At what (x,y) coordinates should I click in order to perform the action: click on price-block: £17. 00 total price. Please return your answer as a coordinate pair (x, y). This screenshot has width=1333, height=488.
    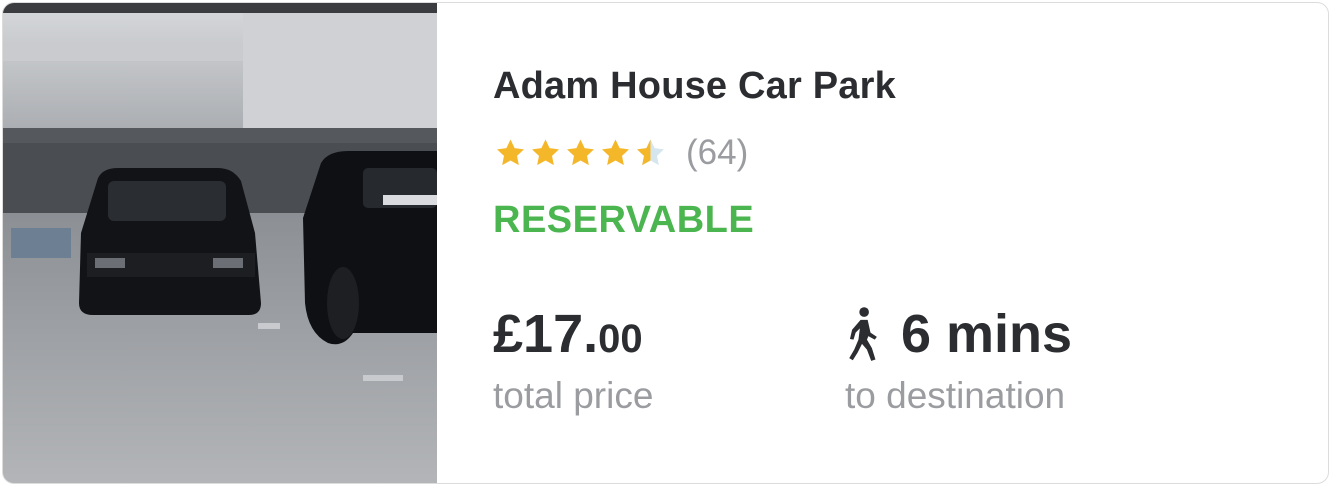
    Looking at the image, I should click on (573, 360).